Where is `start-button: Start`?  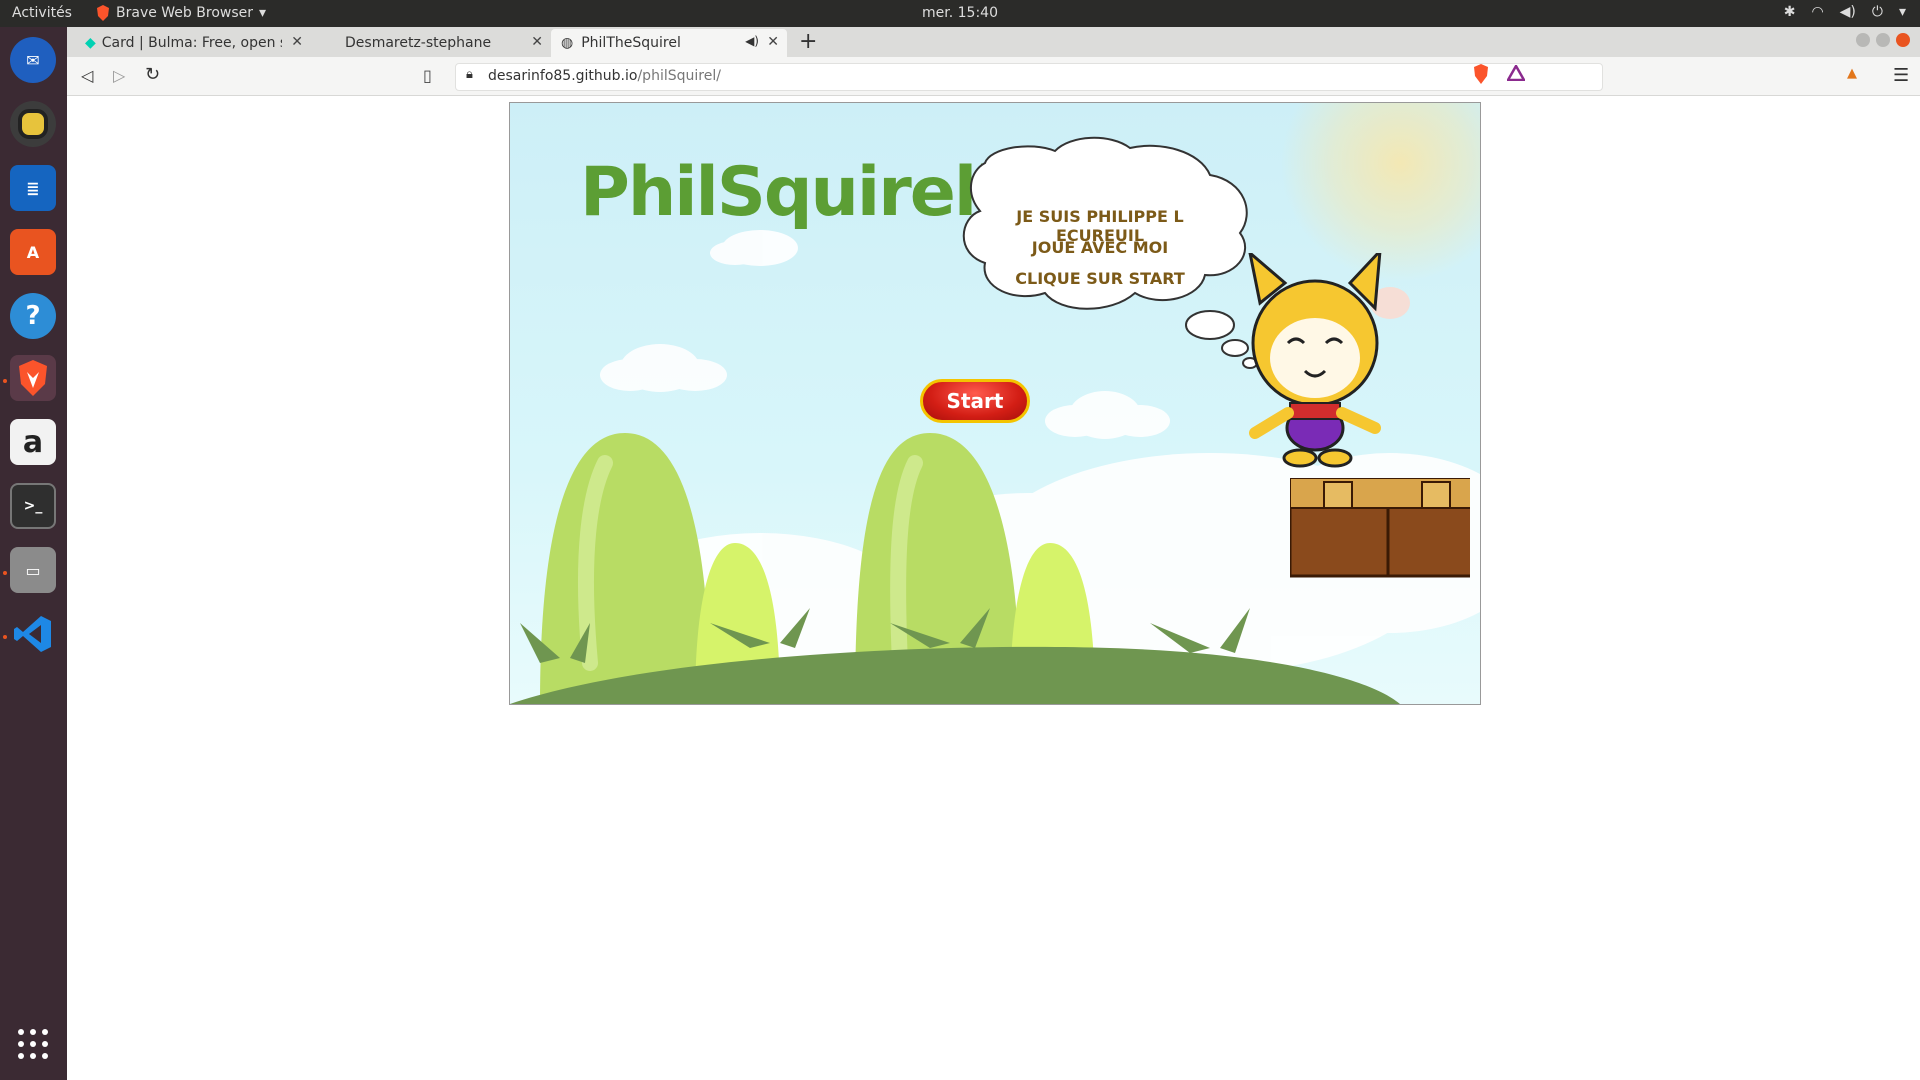
start-button: Start is located at coordinates (975, 401).